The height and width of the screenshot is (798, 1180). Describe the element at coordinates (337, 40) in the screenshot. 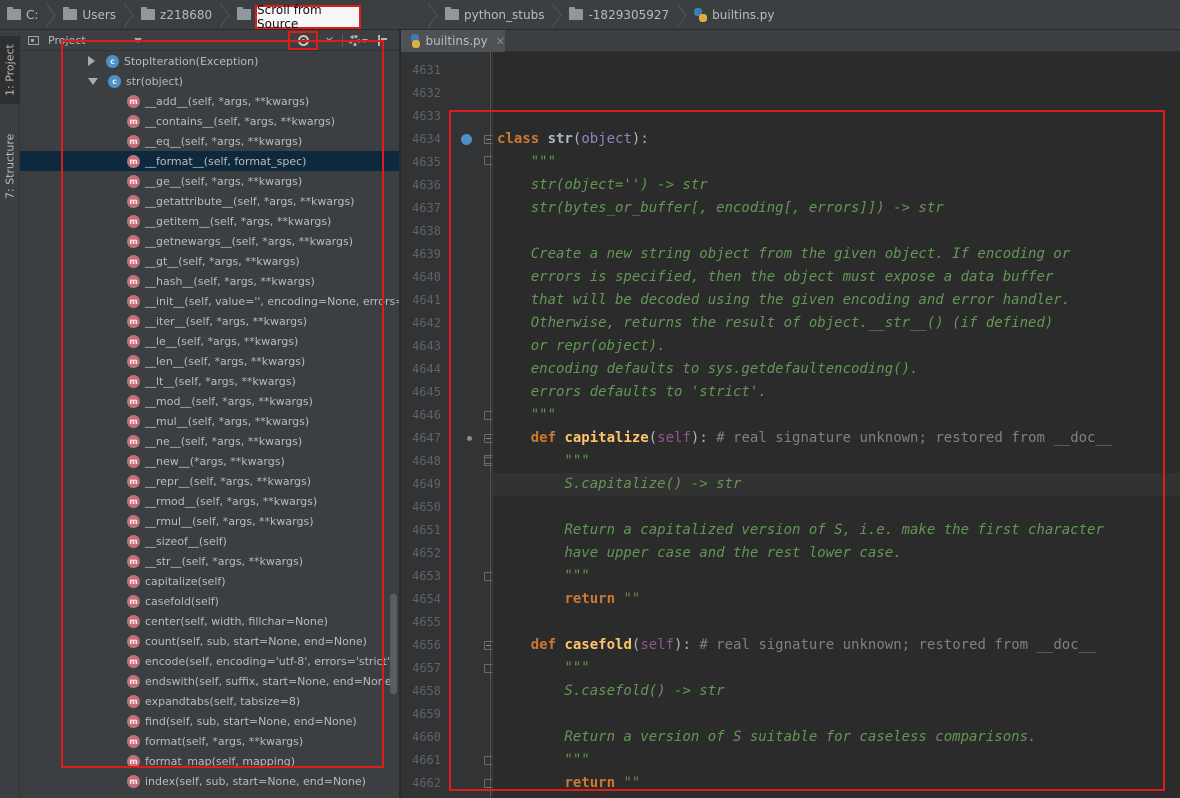

I see `project-panel-toolbar` at that location.